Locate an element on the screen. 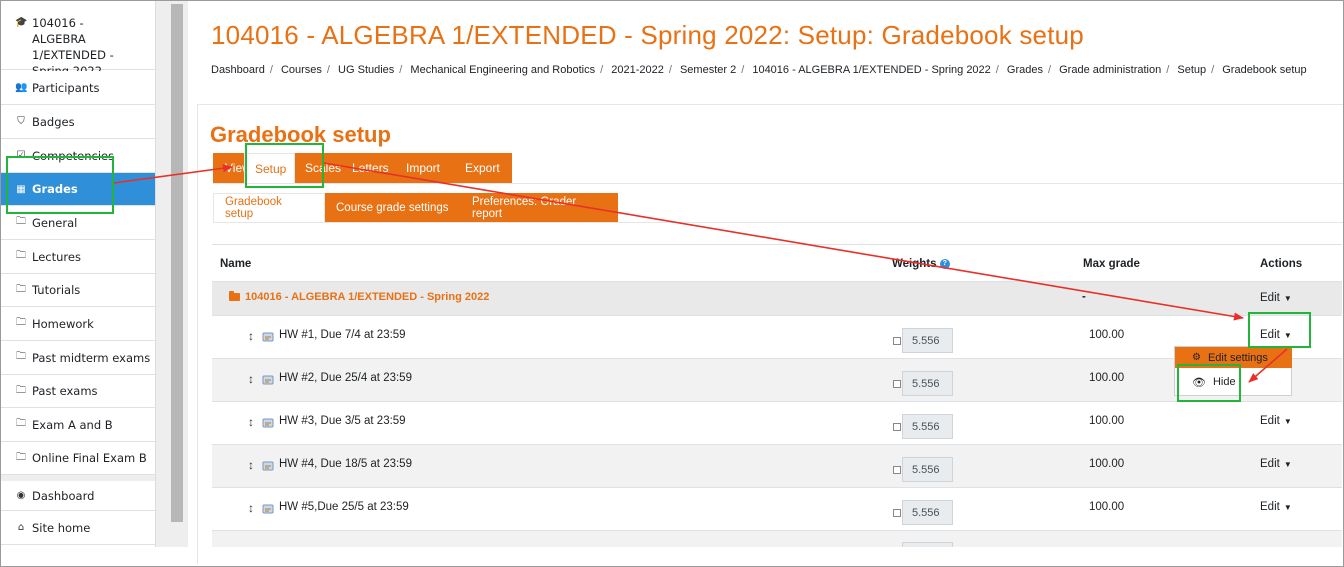 This screenshot has width=1344, height=567. highlight-edit-menu is located at coordinates (1279, 330).